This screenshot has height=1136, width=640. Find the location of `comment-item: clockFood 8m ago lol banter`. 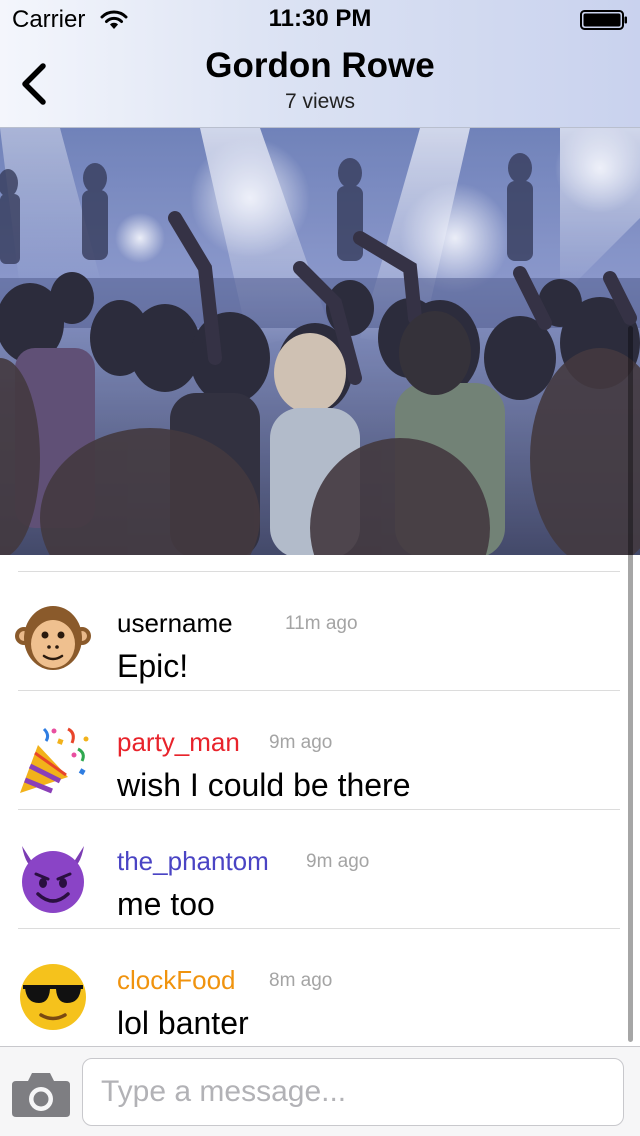

comment-item: clockFood 8m ago lol banter is located at coordinates (320, 987).